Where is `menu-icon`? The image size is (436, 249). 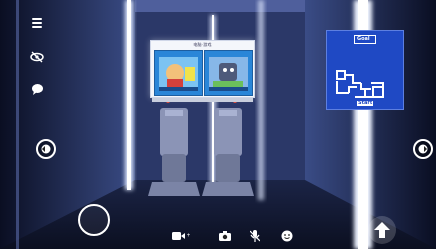
menu-icon is located at coordinates (37, 23).